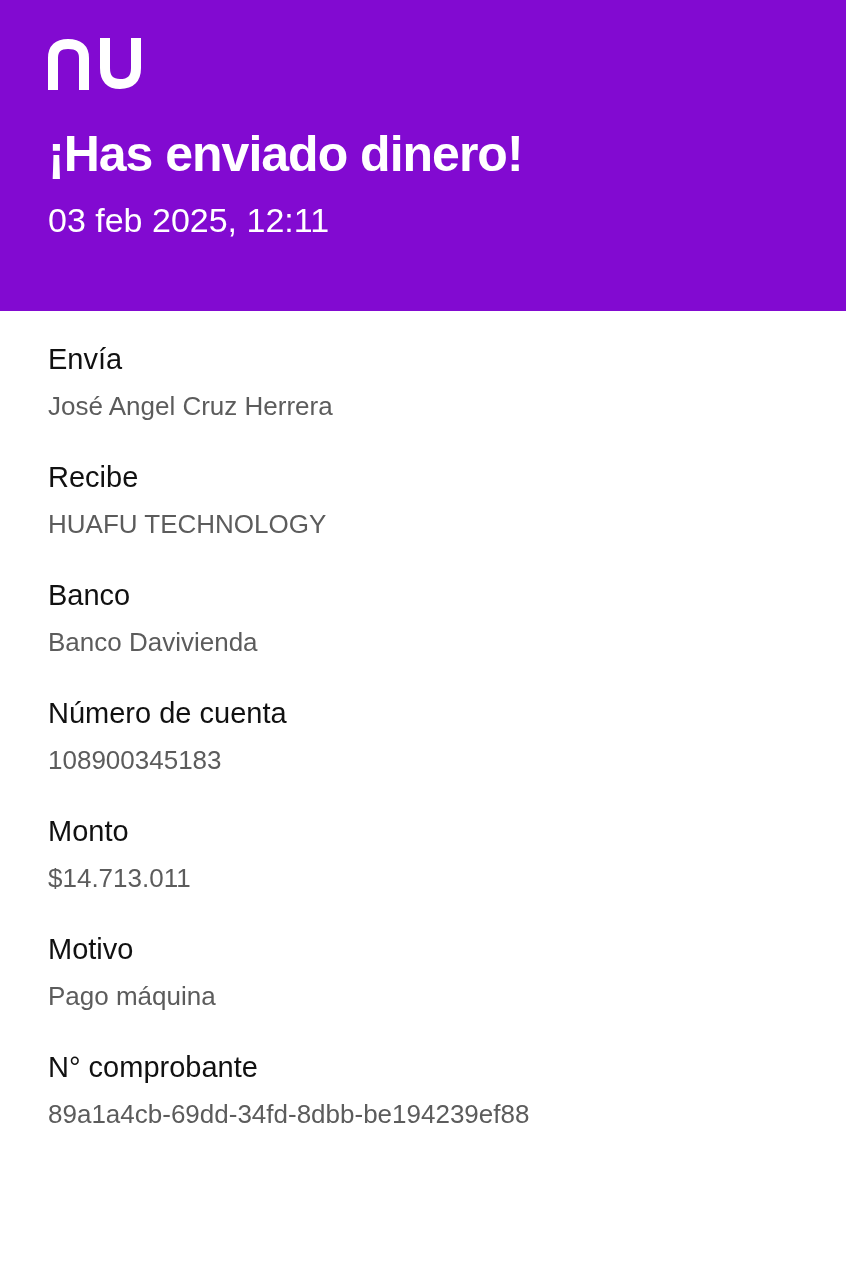 This screenshot has height=1280, width=846. Describe the element at coordinates (120, 878) in the screenshot. I see `field-value: $14.713.011` at that location.